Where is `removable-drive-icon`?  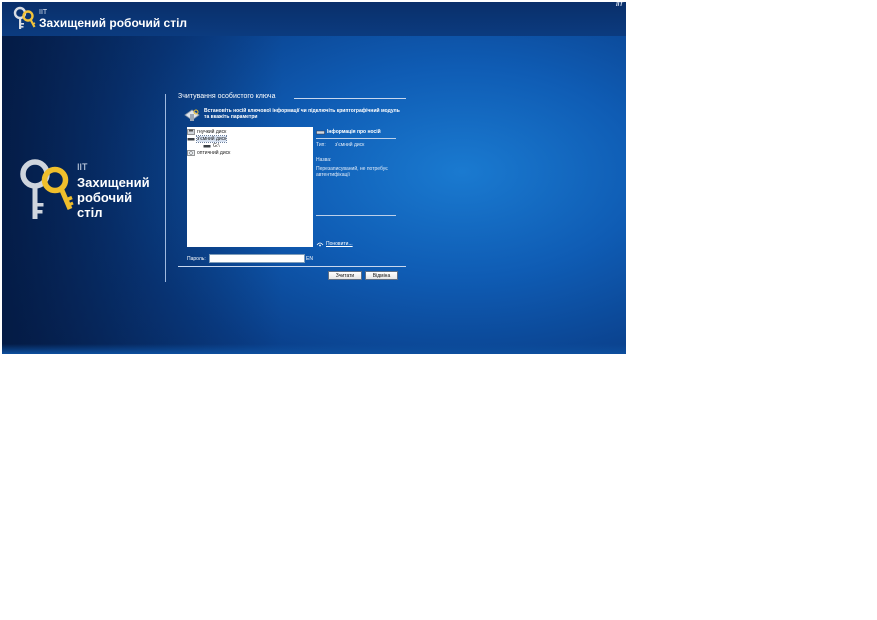 removable-drive-icon is located at coordinates (191, 138).